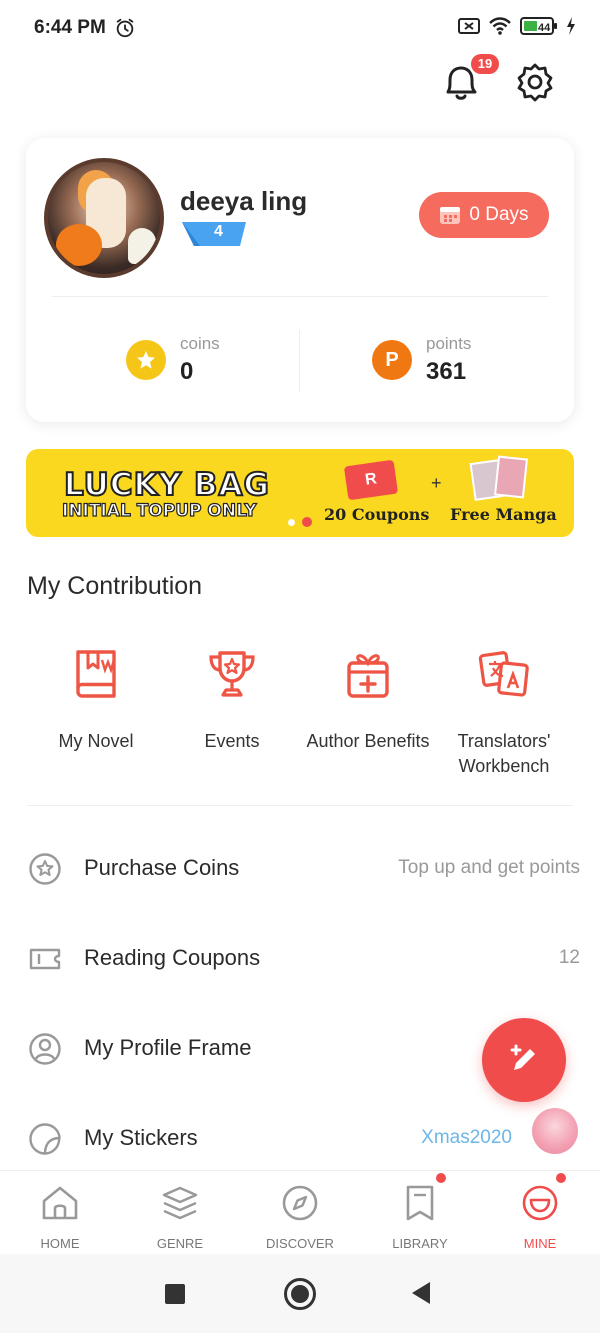 This screenshot has width=600, height=1333. What do you see at coordinates (561, 1178) in the screenshot?
I see `mine-notification-dot` at bounding box center [561, 1178].